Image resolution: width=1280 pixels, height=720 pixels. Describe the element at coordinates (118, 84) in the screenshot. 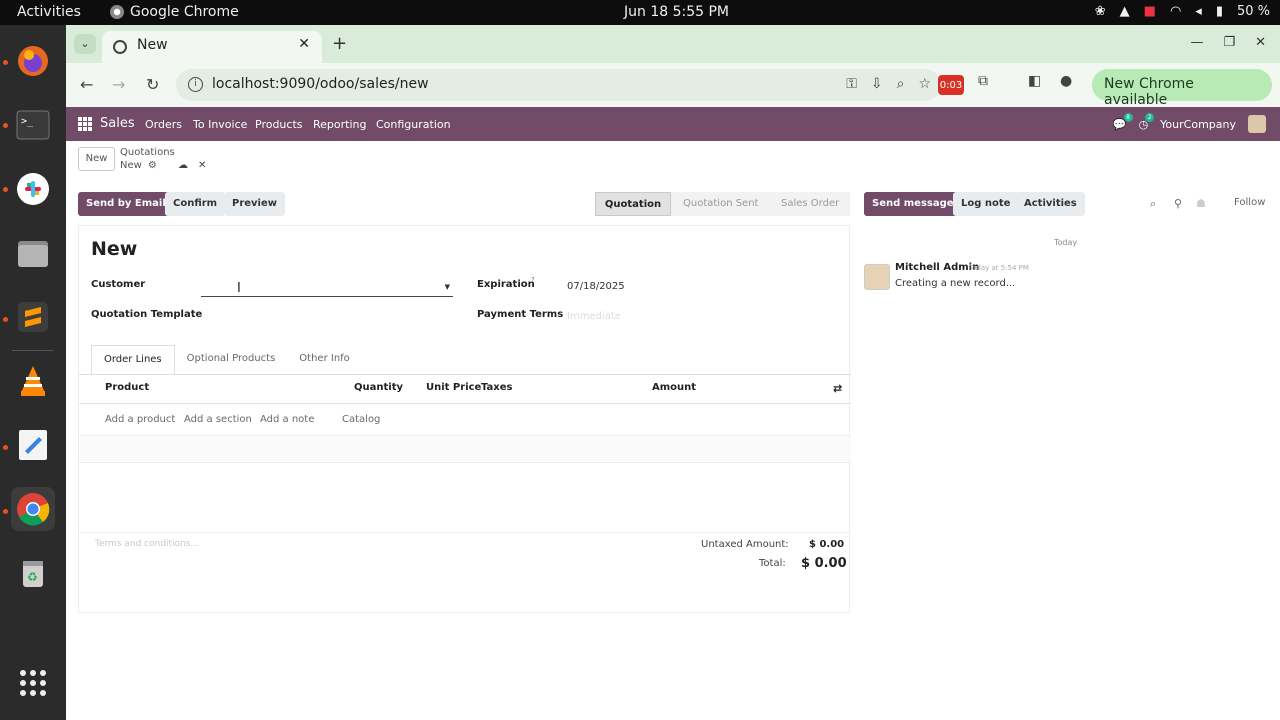

I see `forward-icon: →` at that location.